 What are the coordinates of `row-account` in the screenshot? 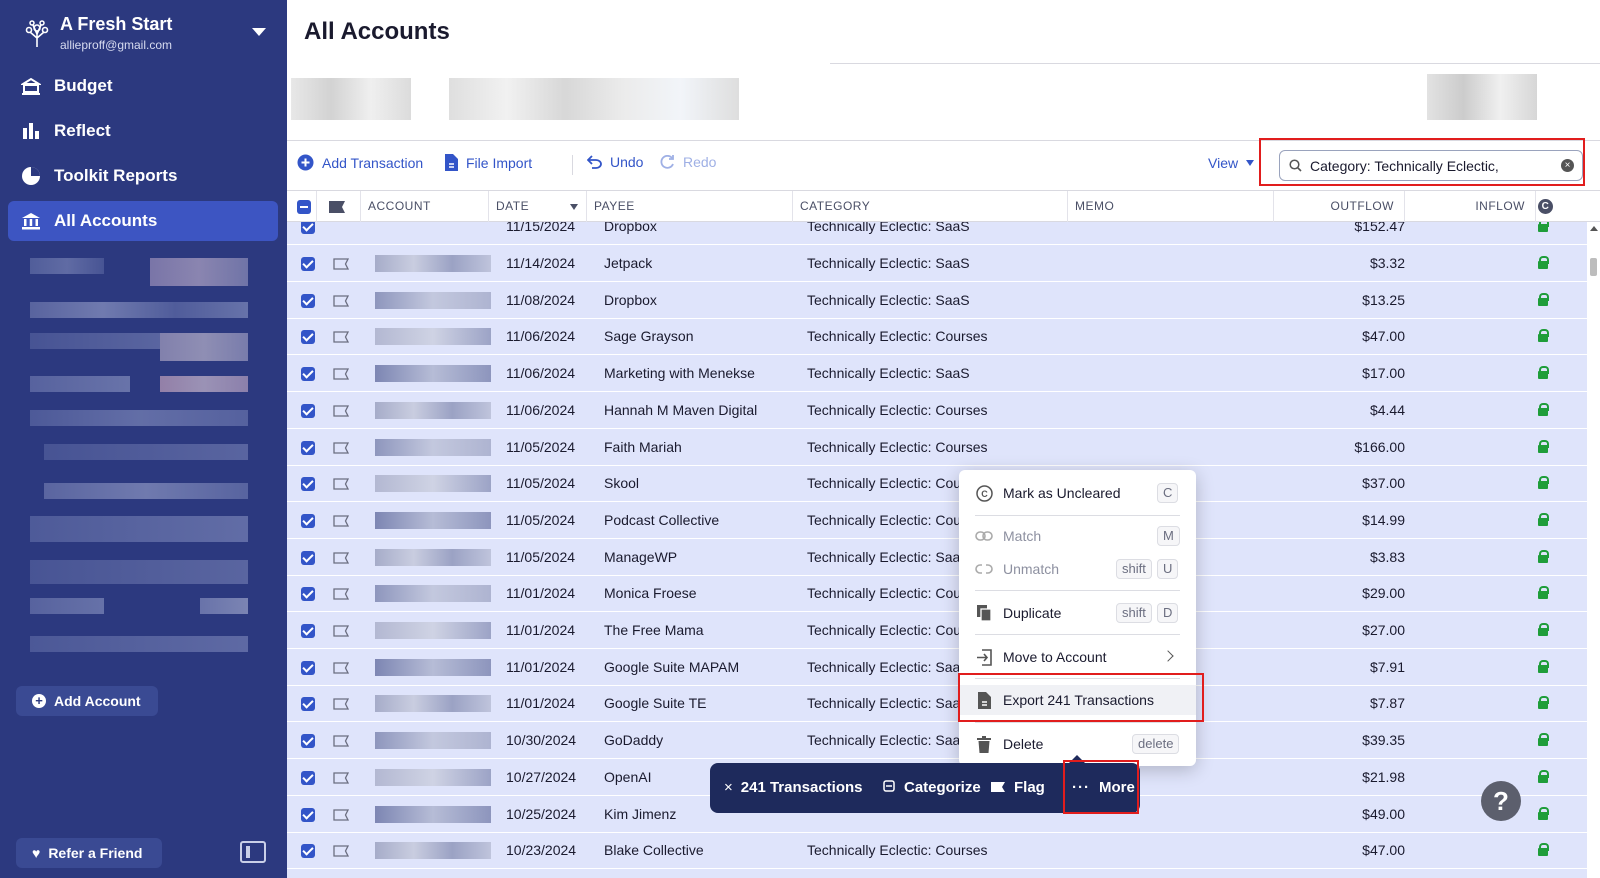 It's located at (433, 447).